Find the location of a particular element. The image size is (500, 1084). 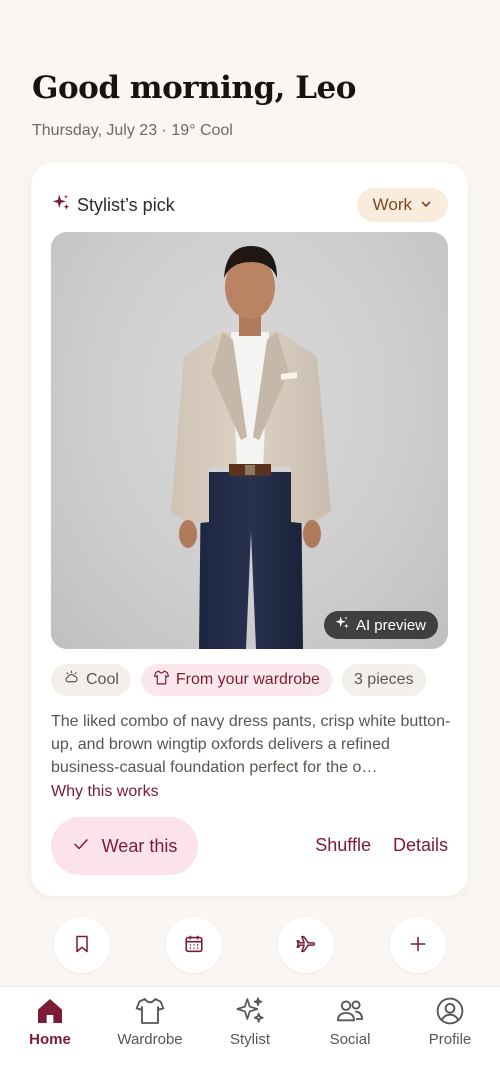

pieces-chip-label: 3 pieces is located at coordinates (383, 679).